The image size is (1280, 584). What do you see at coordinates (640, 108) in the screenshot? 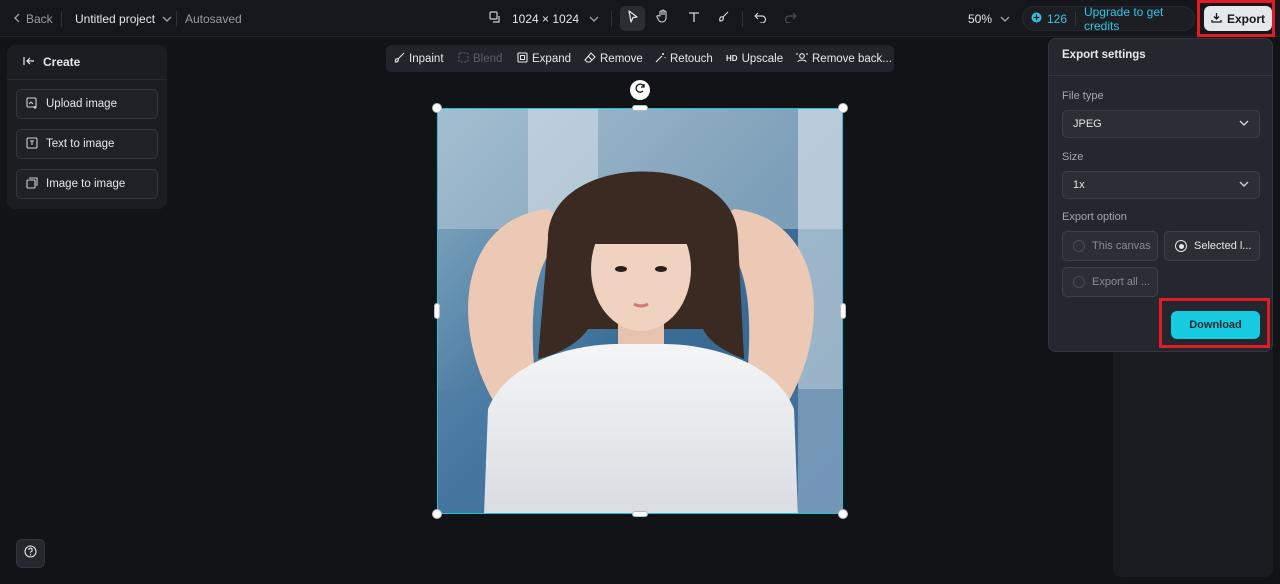
I see `resize-handle-top` at bounding box center [640, 108].